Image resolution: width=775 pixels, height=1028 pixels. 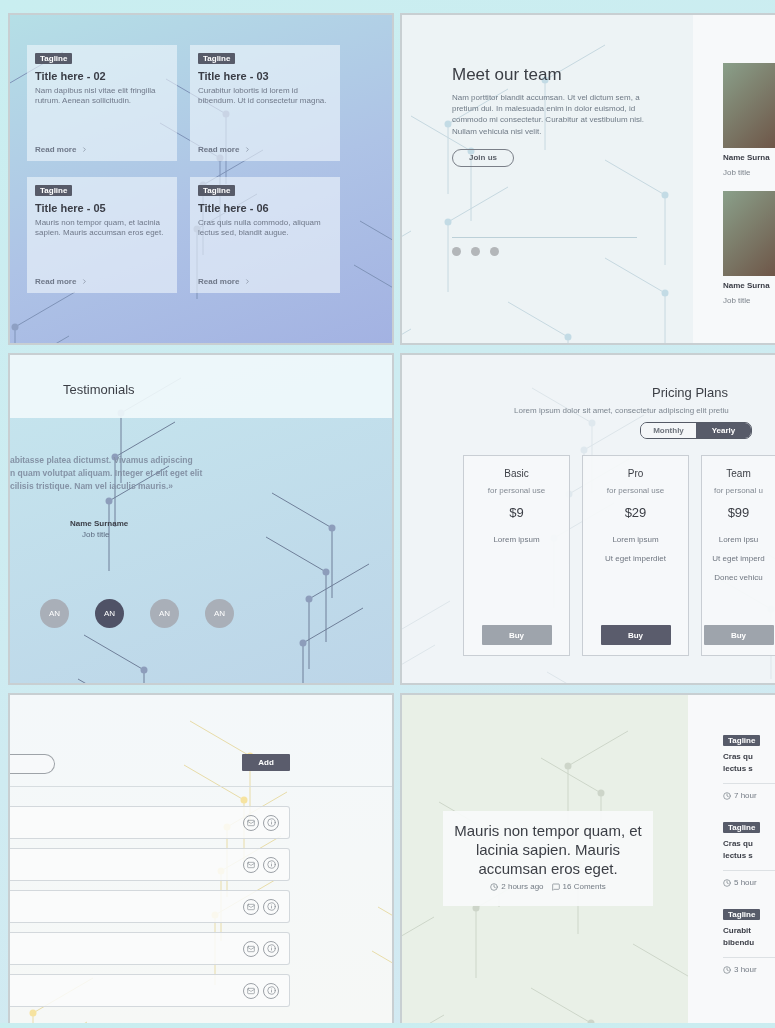 What do you see at coordinates (723, 430) in the screenshot?
I see `billing-option: Yearly` at bounding box center [723, 430].